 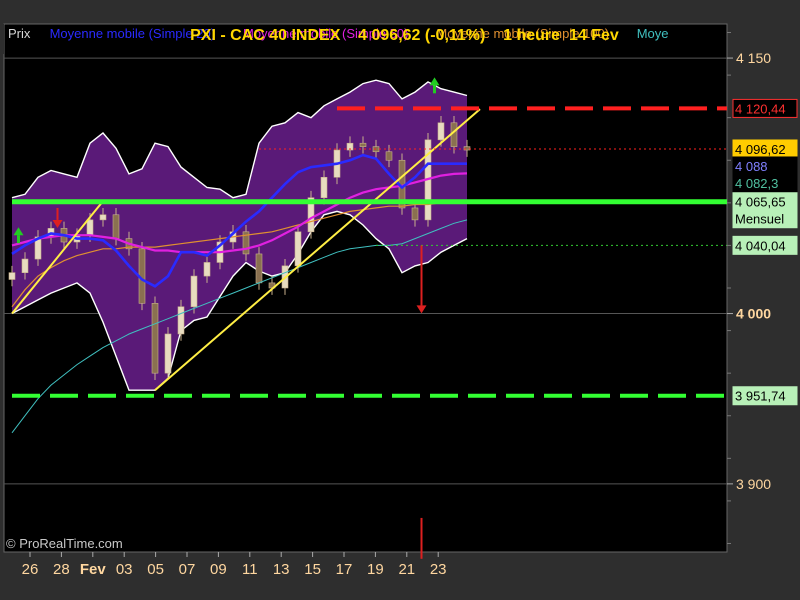 What do you see at coordinates (61, 569) in the screenshot?
I see `x-tick-label: 28` at bounding box center [61, 569].